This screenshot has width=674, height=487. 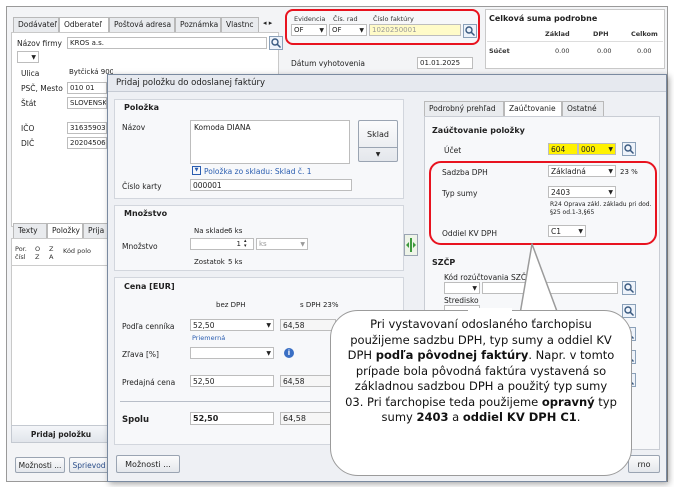 What do you see at coordinates (258, 171) in the screenshot?
I see `sklad-link: Položka zo skladu: Sklad č. 1` at bounding box center [258, 171].